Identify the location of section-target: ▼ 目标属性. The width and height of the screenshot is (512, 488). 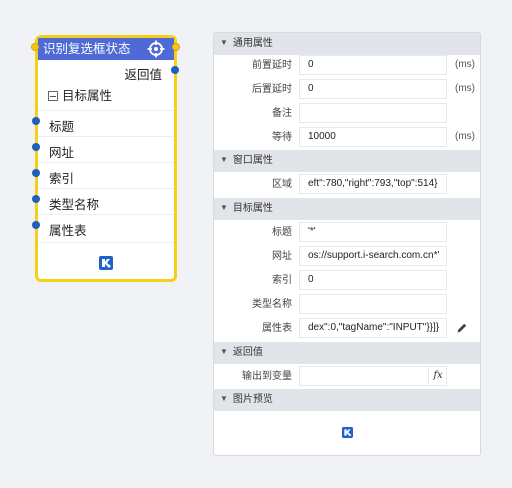
(347, 209).